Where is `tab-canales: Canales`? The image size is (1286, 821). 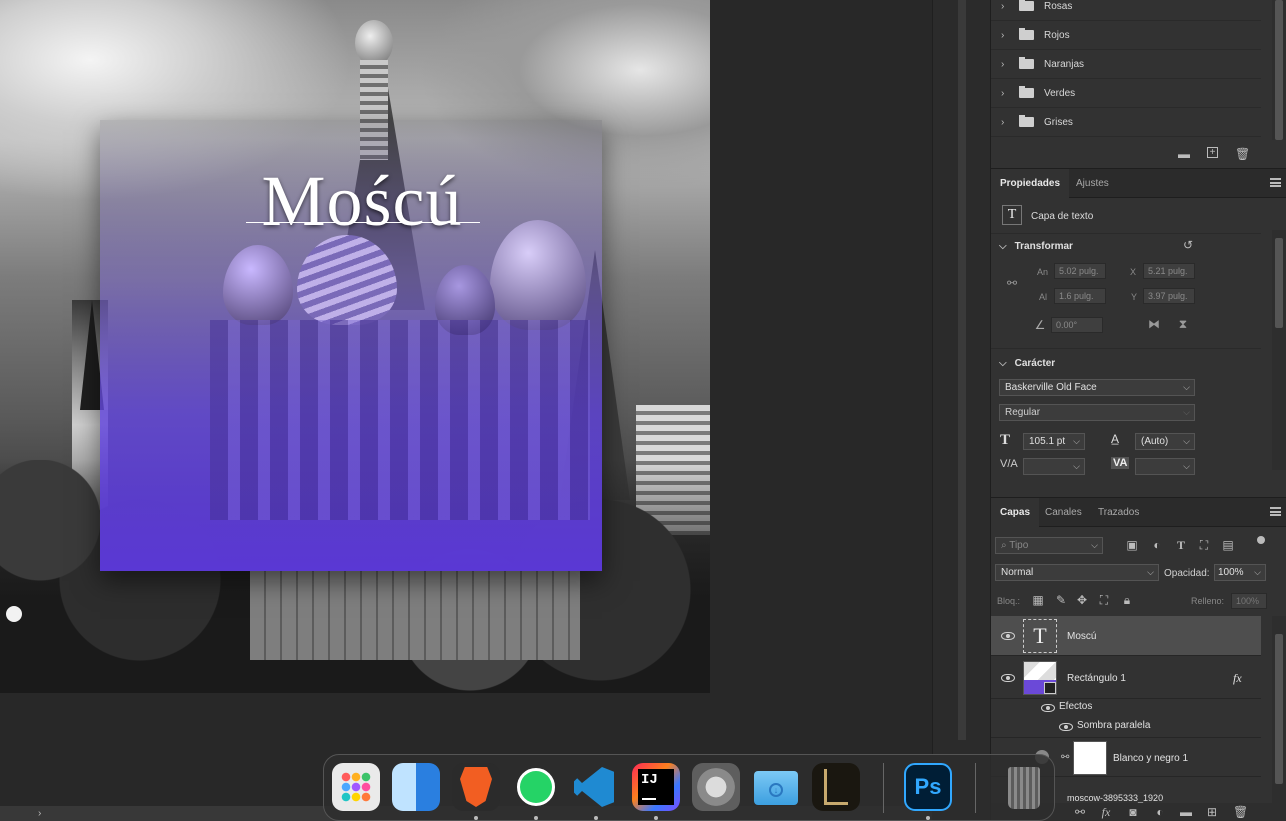
tab-canales: Canales is located at coordinates (1063, 512).